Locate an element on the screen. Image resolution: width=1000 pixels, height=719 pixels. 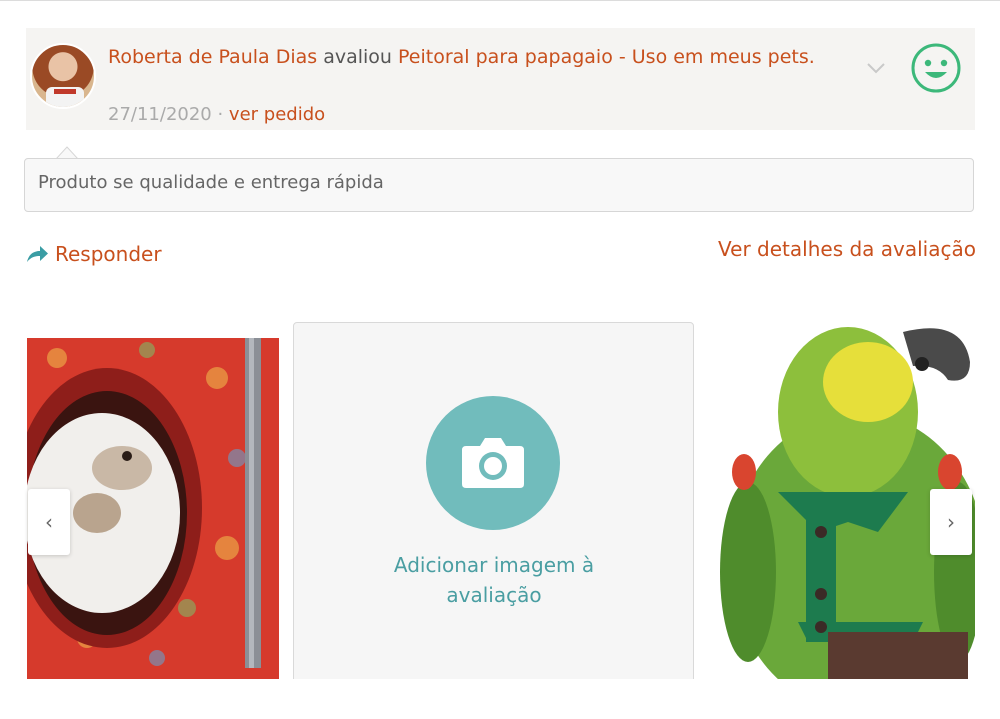
reply-button: Responder is located at coordinates (93, 254).